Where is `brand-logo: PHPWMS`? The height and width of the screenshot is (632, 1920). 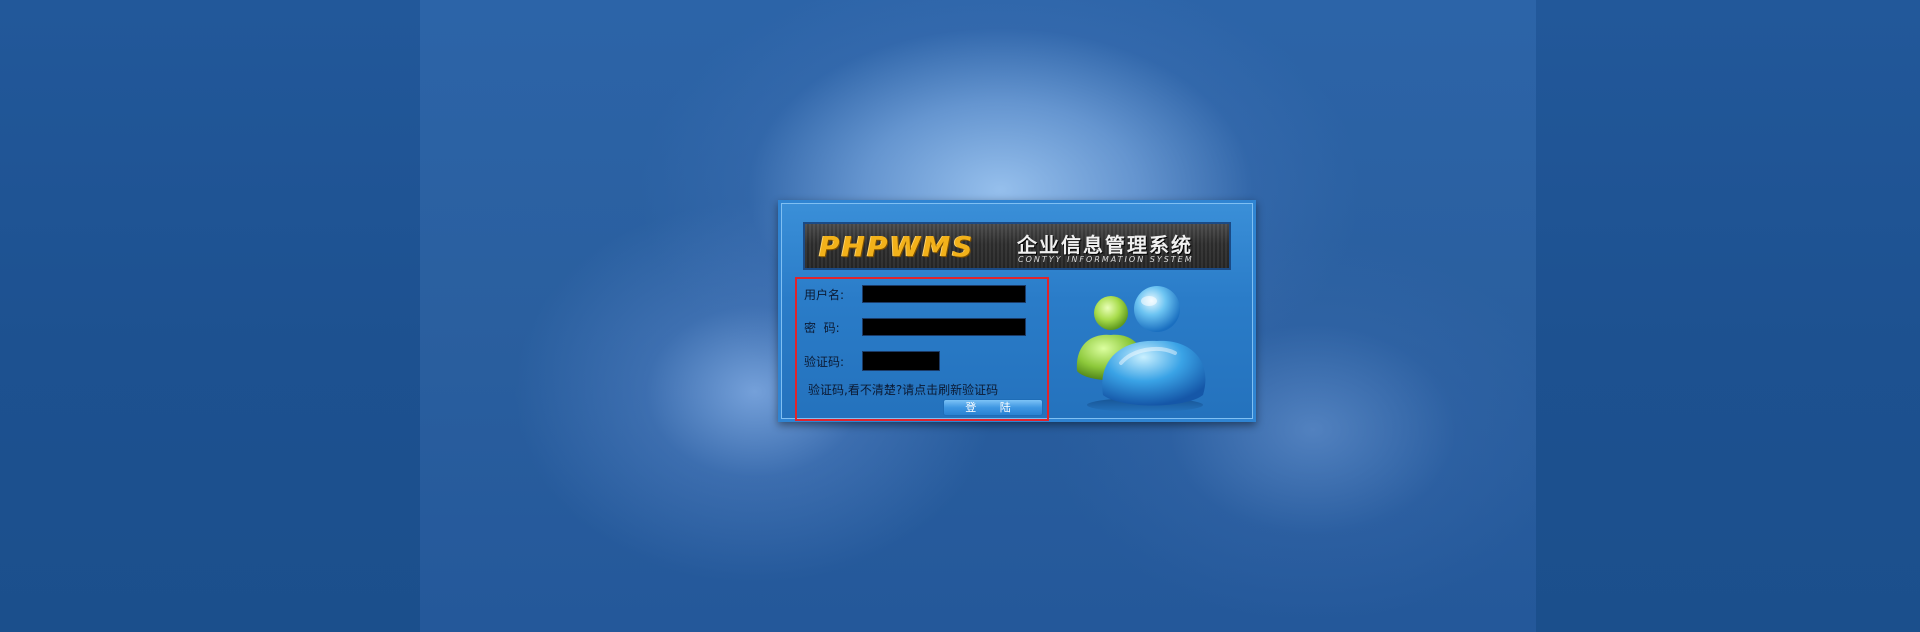
brand-logo: PHPWMS is located at coordinates (897, 246).